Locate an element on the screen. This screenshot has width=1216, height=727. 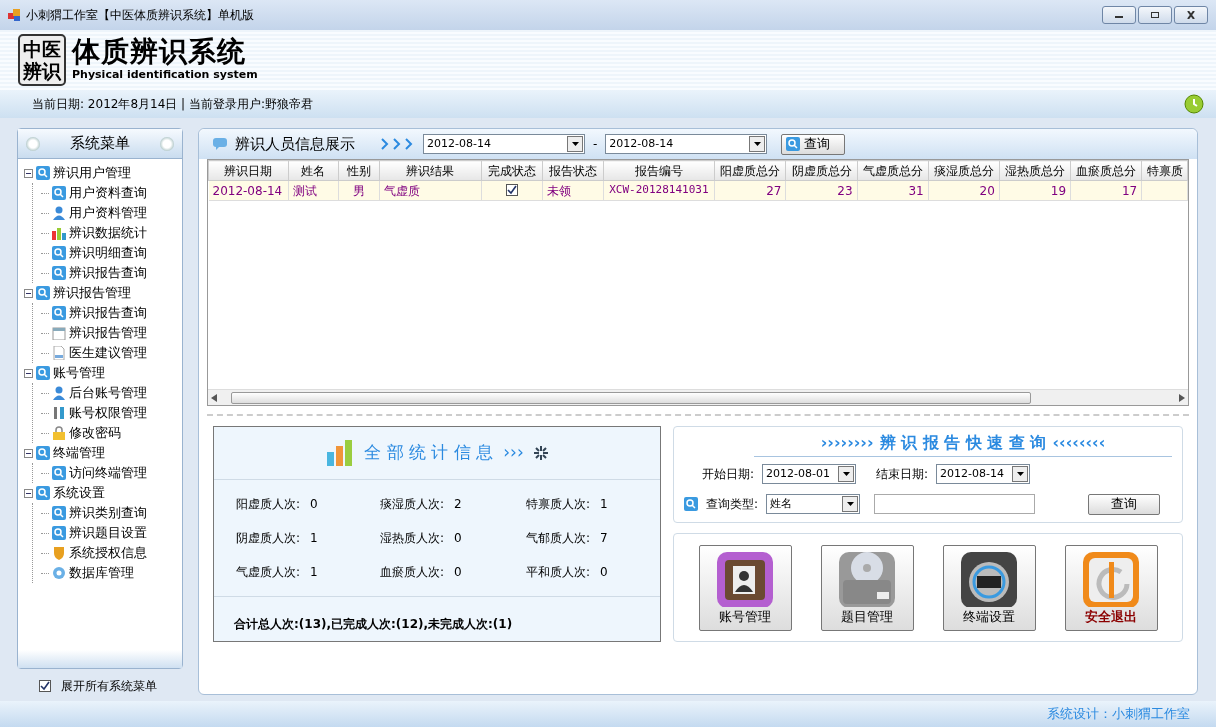
query-type-label: 查询类型: is located at coordinates (732, 504).